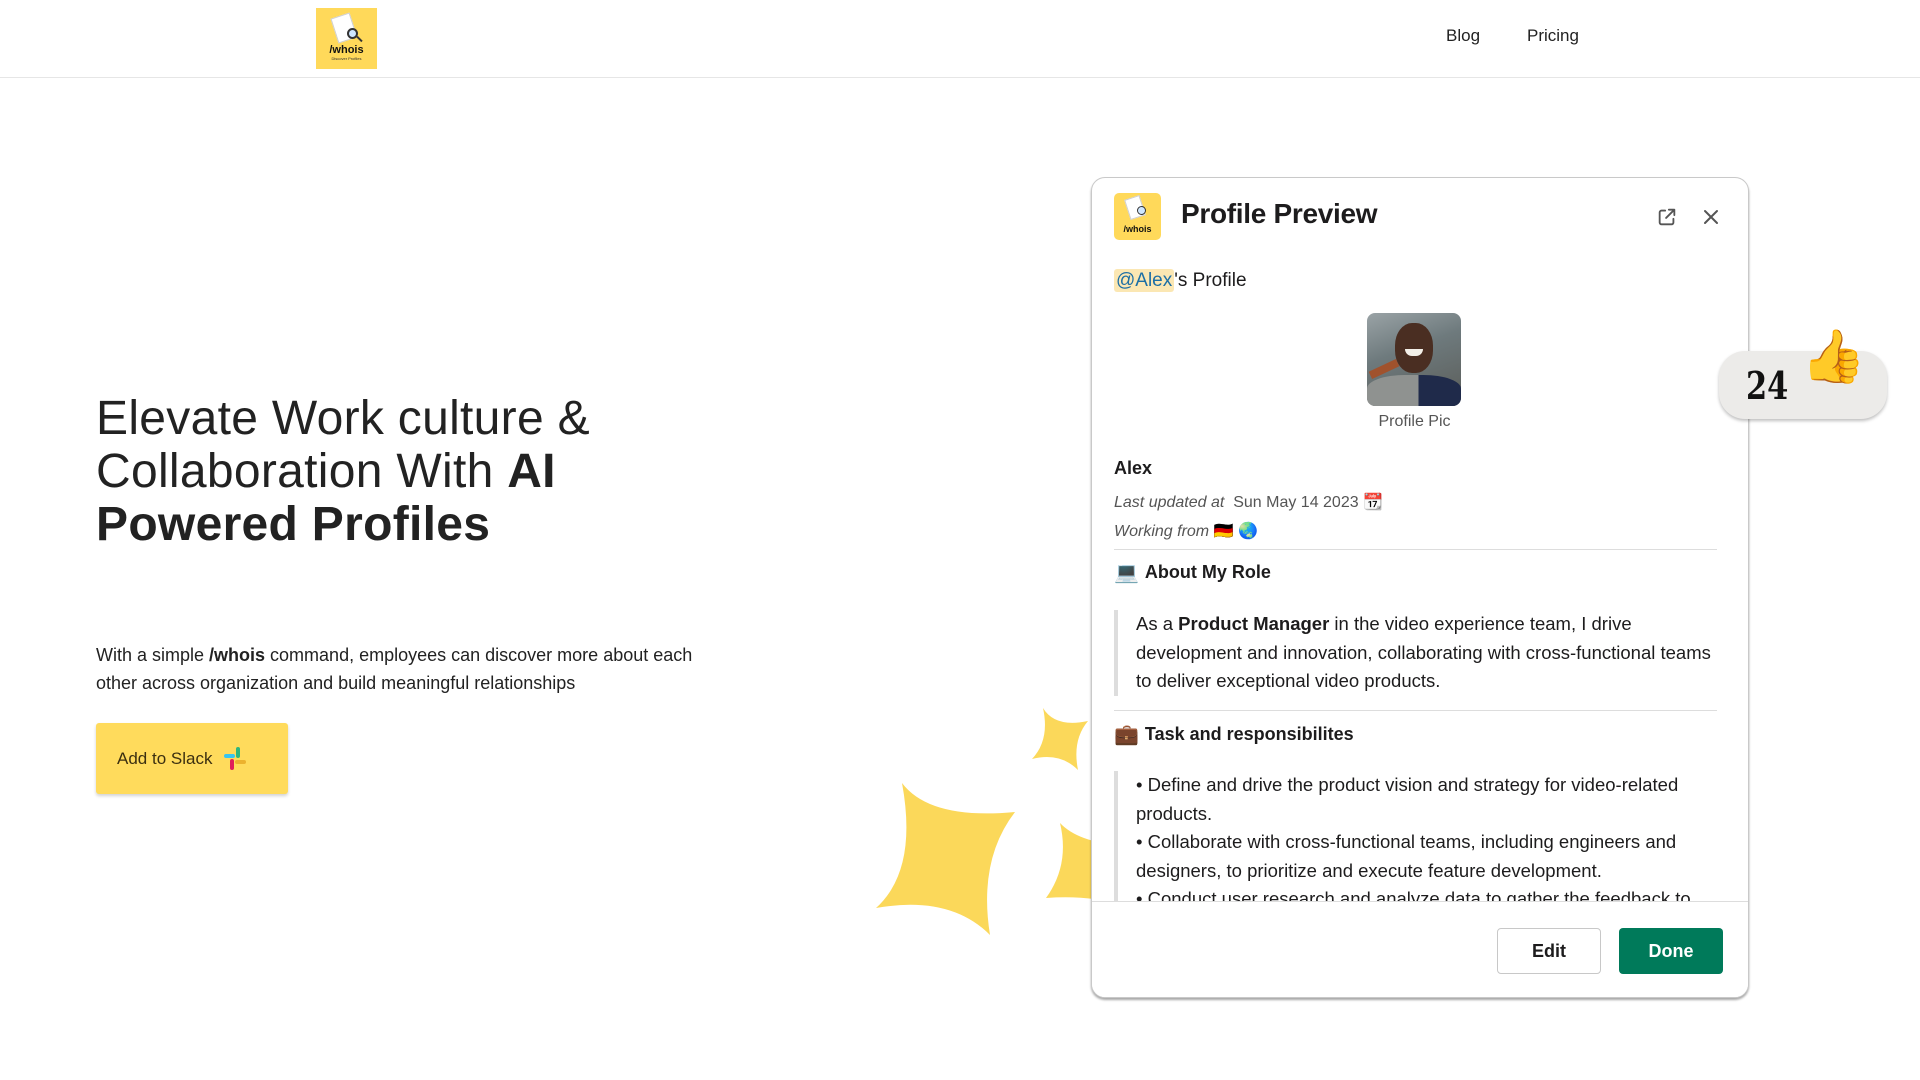 Image resolution: width=1920 pixels, height=1080 pixels. I want to click on thumbs-up-icon: 👍, so click(1833, 357).